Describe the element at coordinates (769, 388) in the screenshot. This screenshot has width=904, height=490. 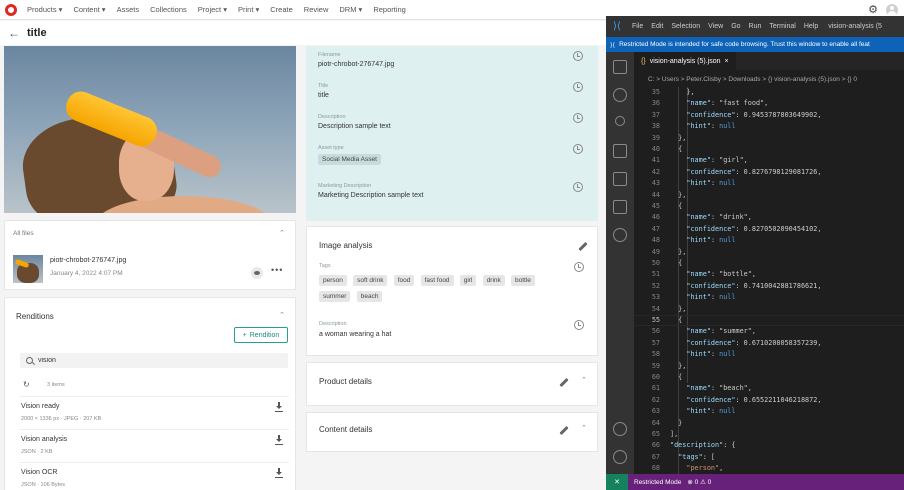
I see `code-line: 61 "name": "beach",` at that location.